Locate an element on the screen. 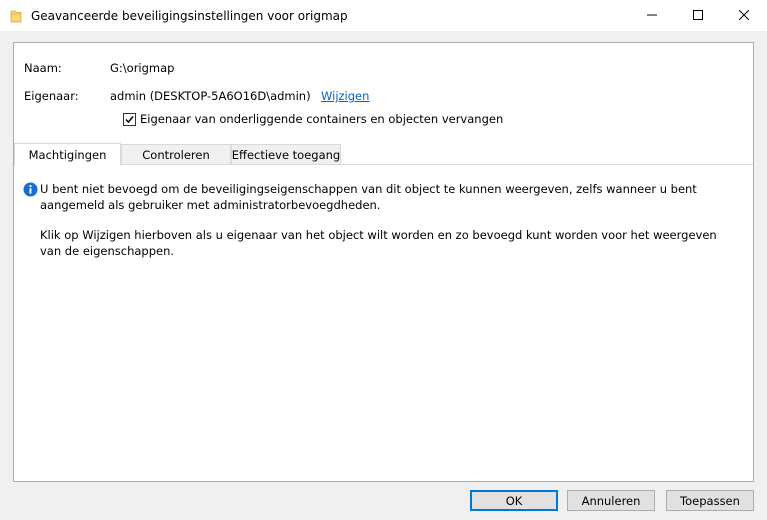 The height and width of the screenshot is (520, 767). apply-label: Toepassen is located at coordinates (710, 500).